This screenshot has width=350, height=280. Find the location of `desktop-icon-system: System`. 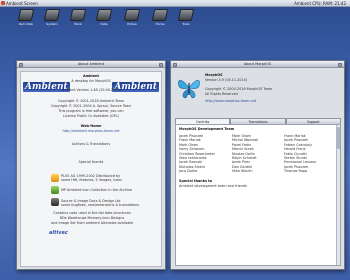

desktop-icon-system: System is located at coordinates (52, 21).